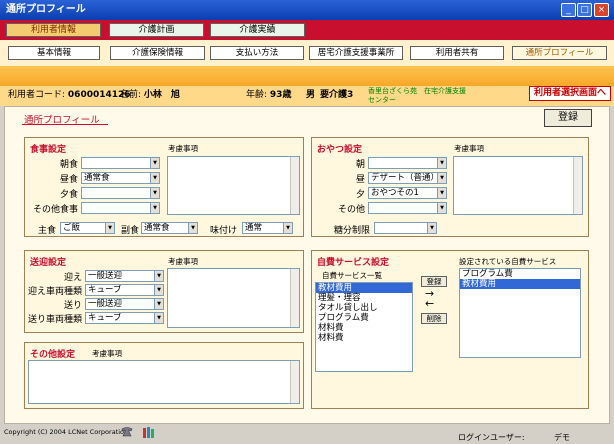 The image size is (614, 444). What do you see at coordinates (66, 432) in the screenshot?
I see `copyright: Copyright (C) 2004 LCNet Corporation` at bounding box center [66, 432].